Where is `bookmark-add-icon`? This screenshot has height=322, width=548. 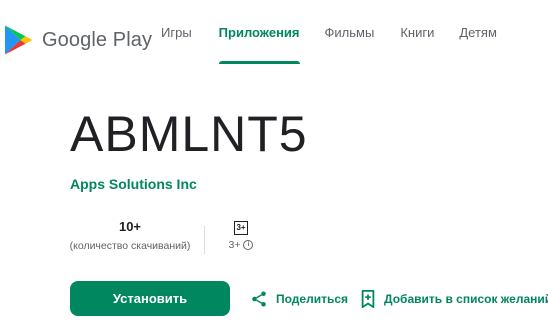
bookmark-add-icon is located at coordinates (368, 299).